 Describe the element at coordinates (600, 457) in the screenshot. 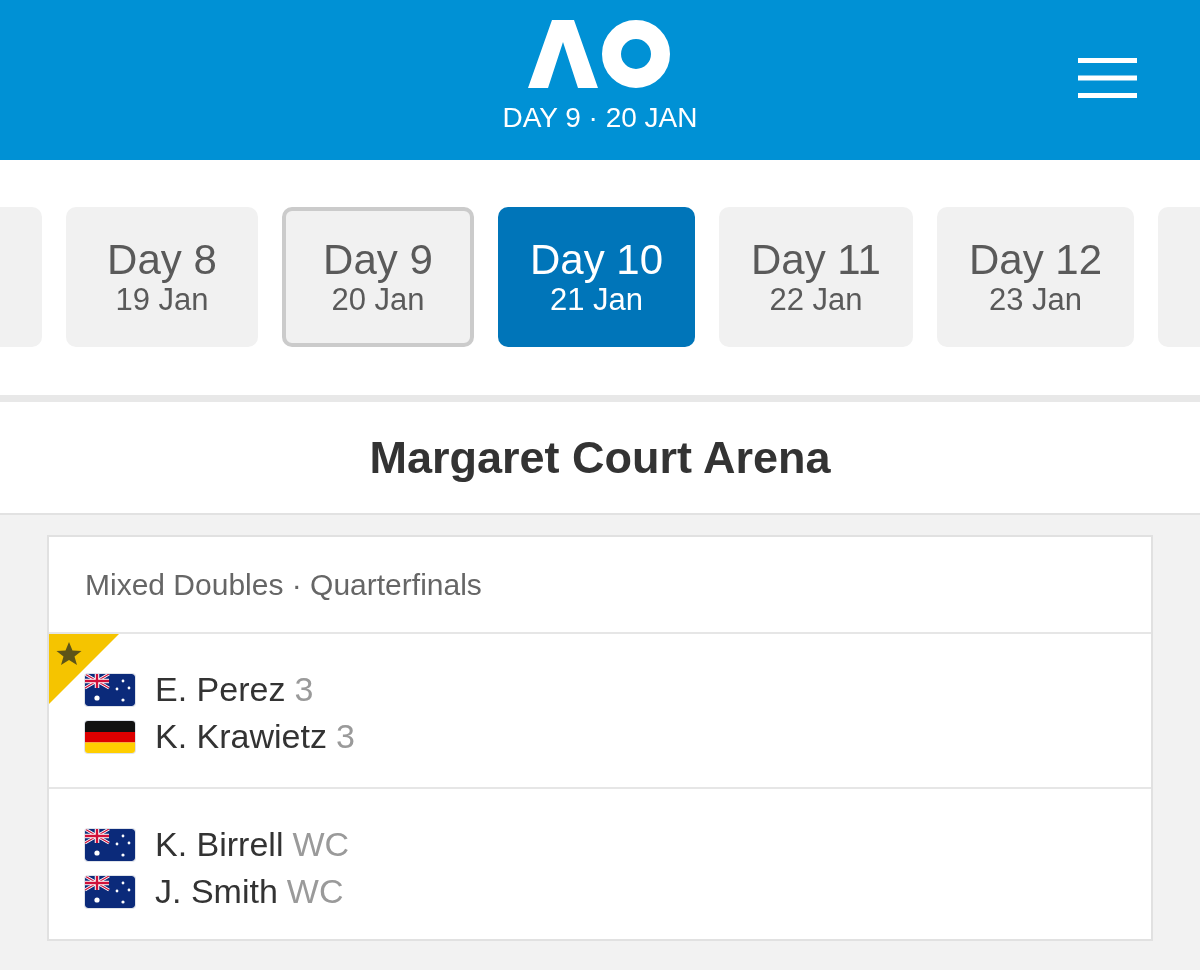

I see `venue-title: Margaret Court Arena` at that location.